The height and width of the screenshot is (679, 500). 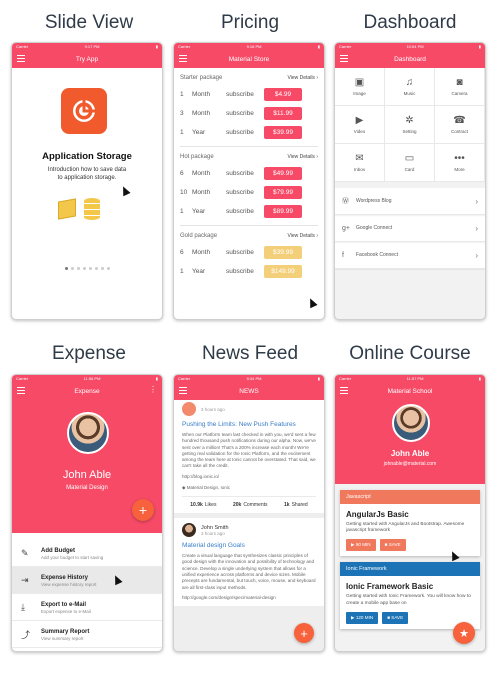 I want to click on price-button: $149.99, so click(x=283, y=271).